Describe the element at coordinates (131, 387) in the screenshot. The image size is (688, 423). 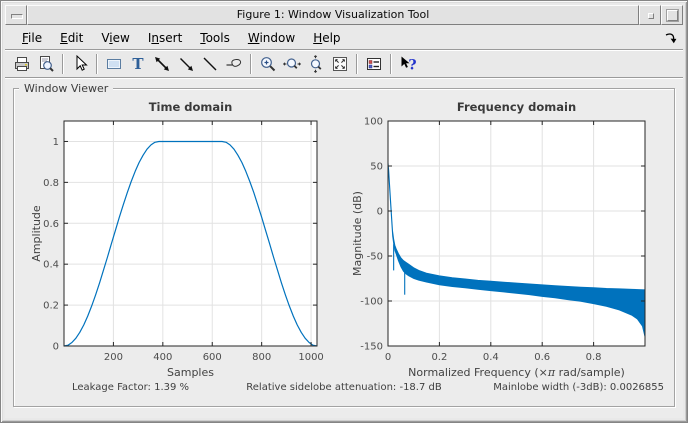
I see `leakage-factor-text: Leakage Factor: 1.39 %` at that location.